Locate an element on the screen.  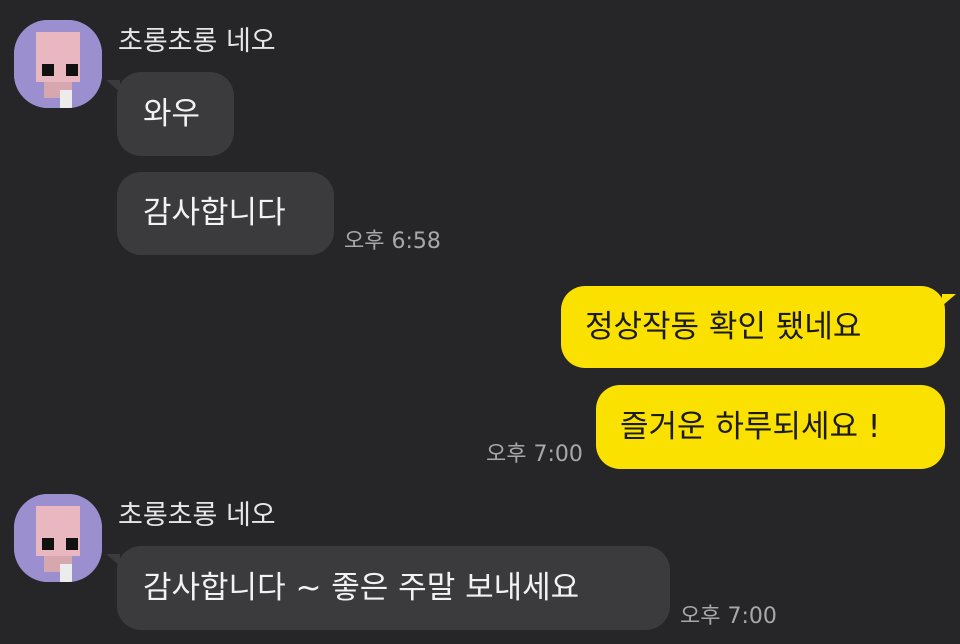
message-text: 감사합니다 is located at coordinates (214, 213).